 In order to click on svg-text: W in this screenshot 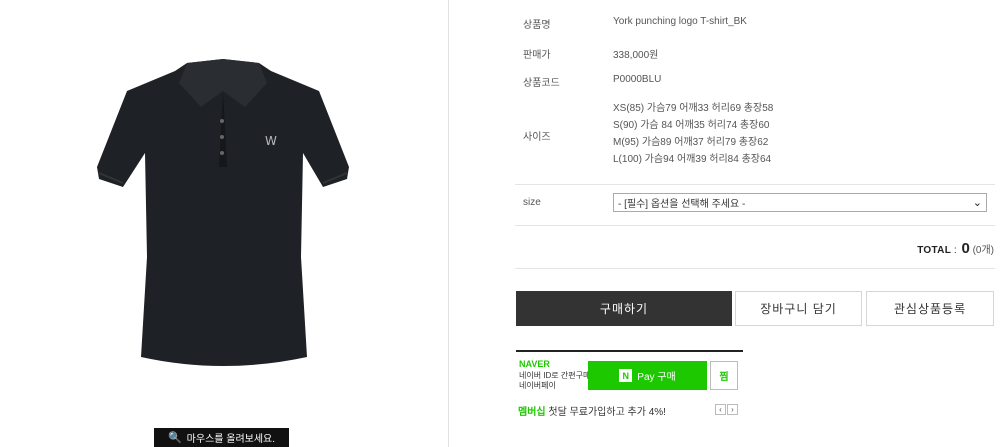, I will do `click(271, 141)`.